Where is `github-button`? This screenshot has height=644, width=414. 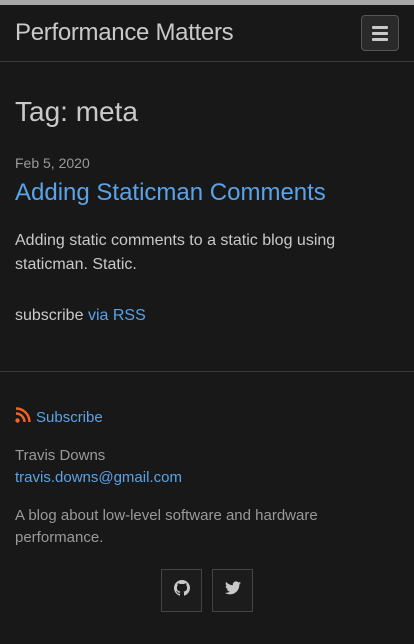
github-button is located at coordinates (181, 590).